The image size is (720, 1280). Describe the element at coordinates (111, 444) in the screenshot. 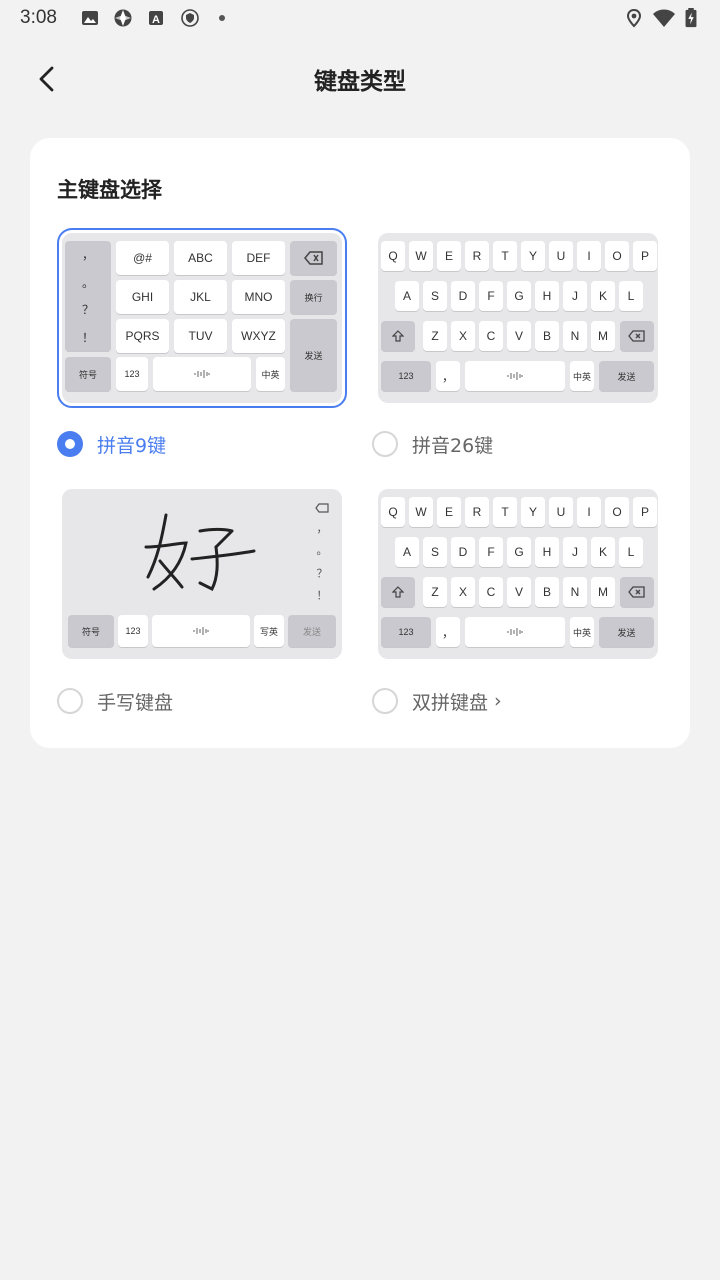

I see `option-pinyin-9: 拼音9键` at that location.